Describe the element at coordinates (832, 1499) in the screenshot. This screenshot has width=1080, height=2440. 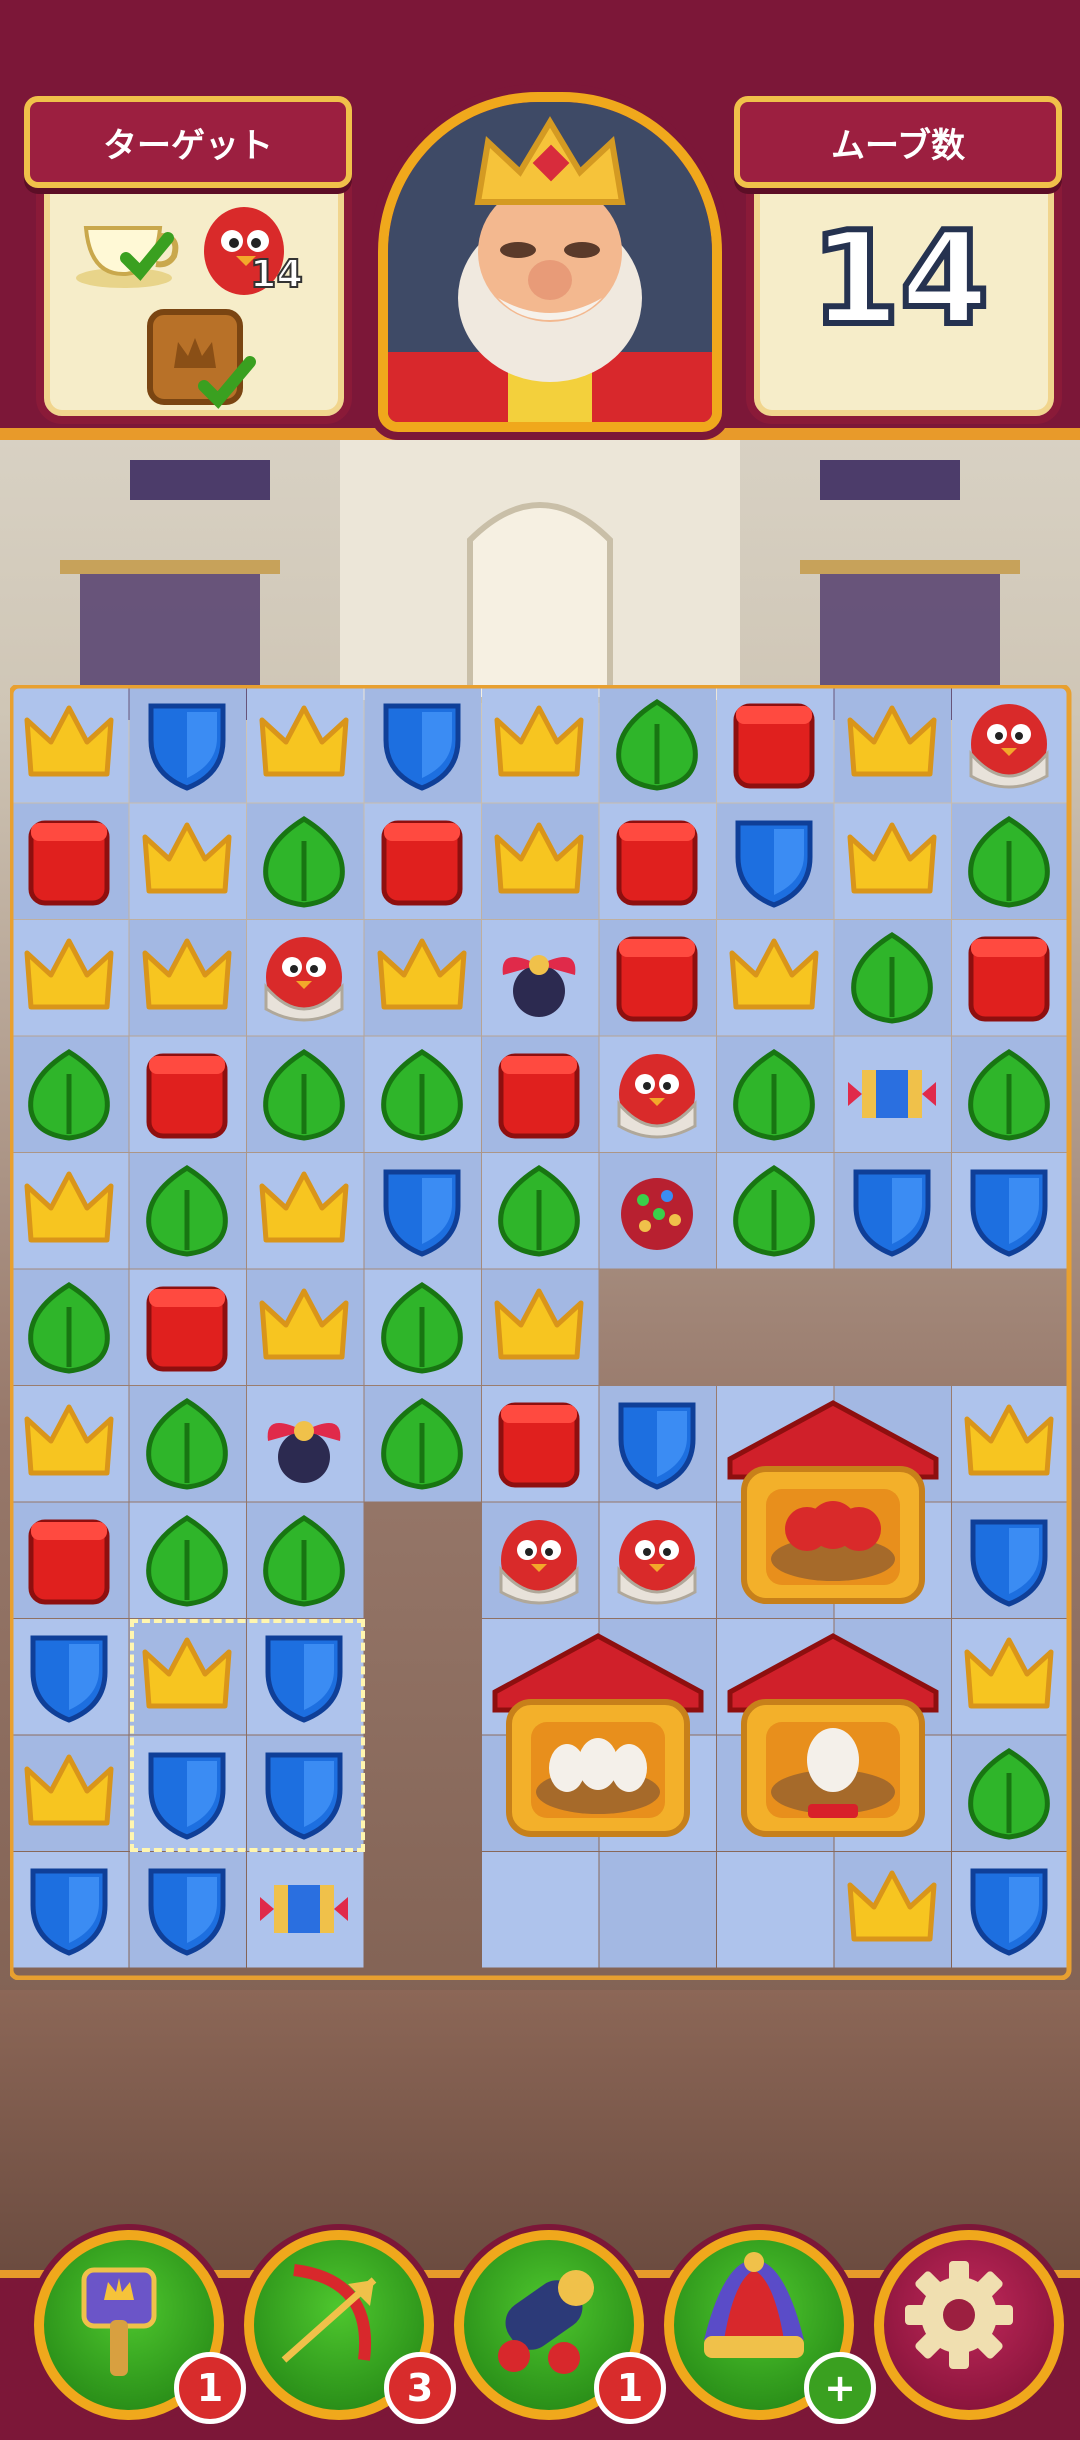
I see `bird-nest-blocker` at that location.